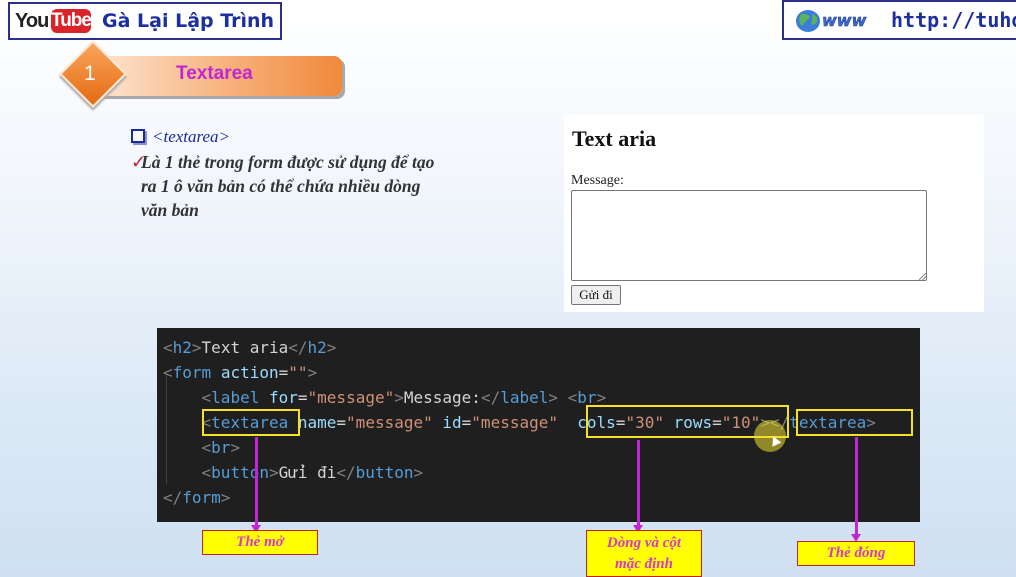 The width and height of the screenshot is (1016, 577). I want to click on code-token: name, so click(317, 422).